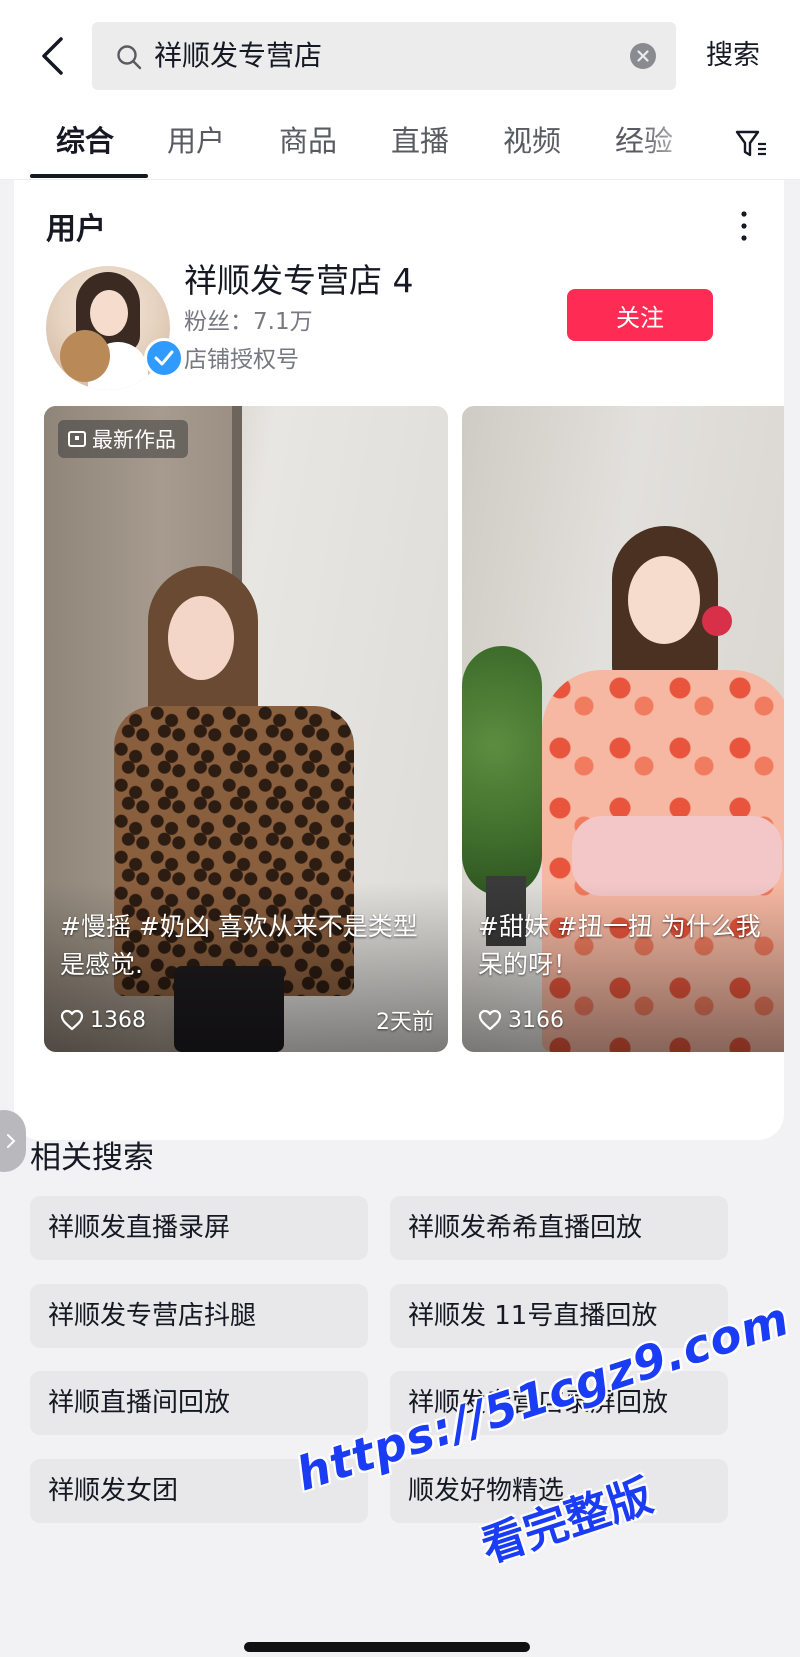 This screenshot has width=800, height=1657. Describe the element at coordinates (92, 1158) in the screenshot. I see `related-searches-title: 相关搜索` at that location.